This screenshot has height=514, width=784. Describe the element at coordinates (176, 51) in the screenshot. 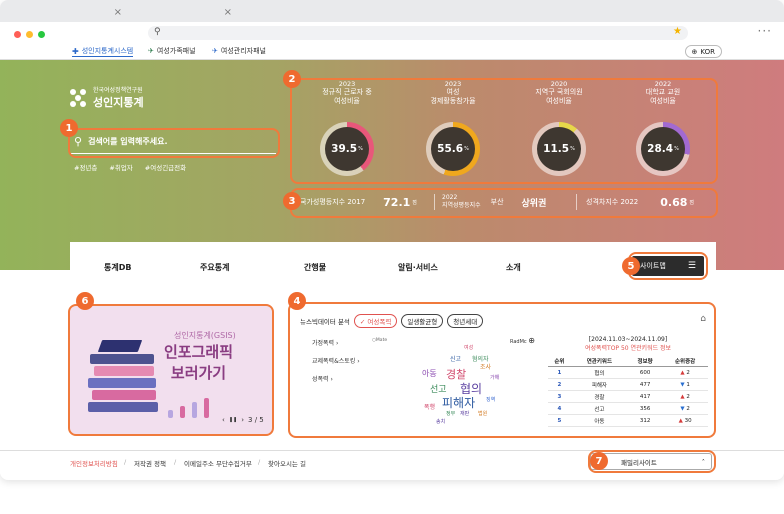

I see `bookmark-label: 여성가족패널` at that location.